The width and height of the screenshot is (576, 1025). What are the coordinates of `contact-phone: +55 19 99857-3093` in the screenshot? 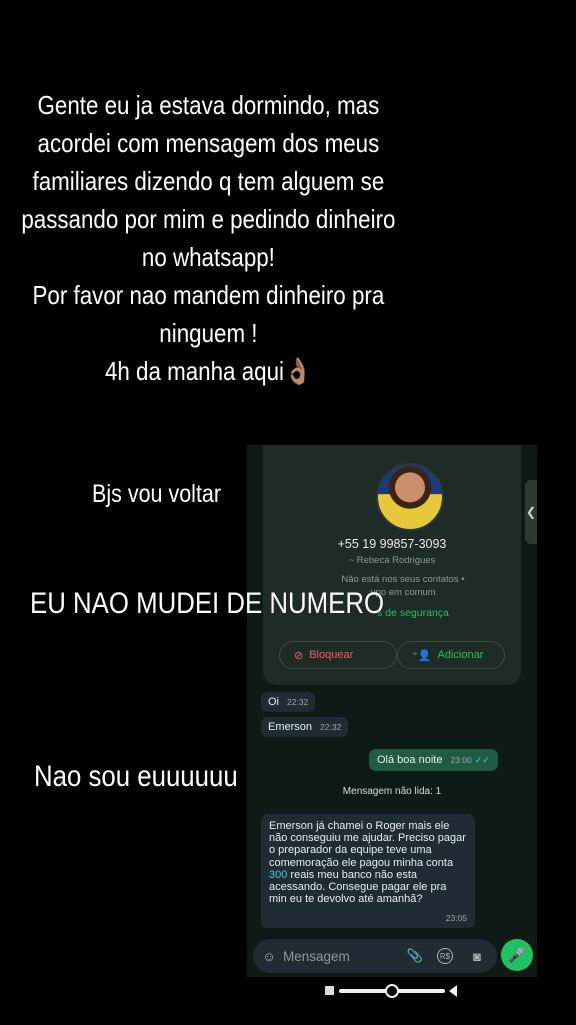 It's located at (392, 544).